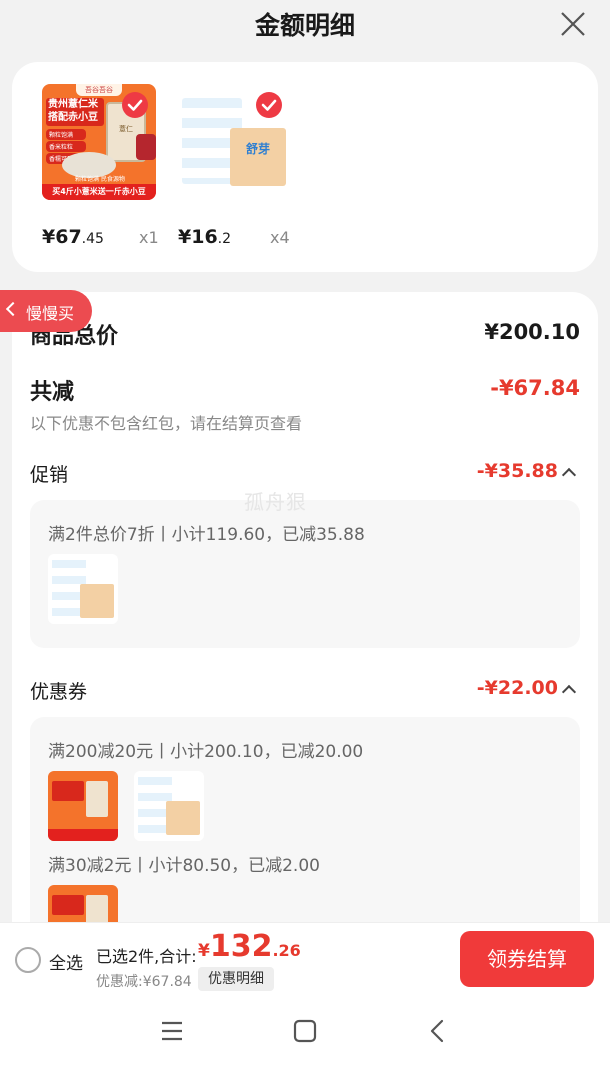 The image size is (610, 1067). What do you see at coordinates (198, 237) in the screenshot?
I see `price-integer: ¥16` at bounding box center [198, 237].